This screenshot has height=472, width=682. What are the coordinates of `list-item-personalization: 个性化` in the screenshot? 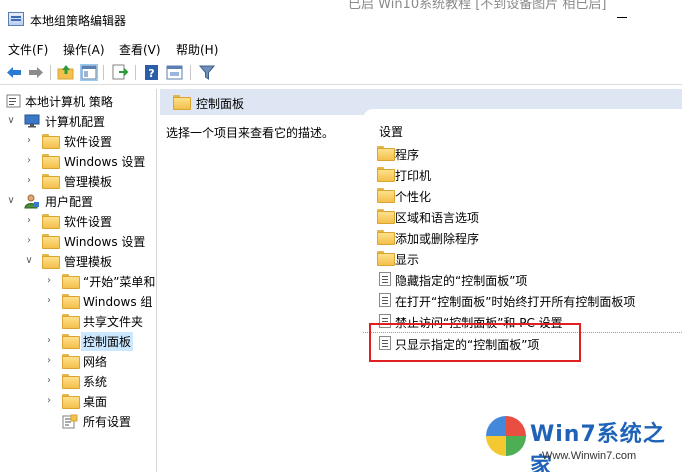 It's located at (522, 195).